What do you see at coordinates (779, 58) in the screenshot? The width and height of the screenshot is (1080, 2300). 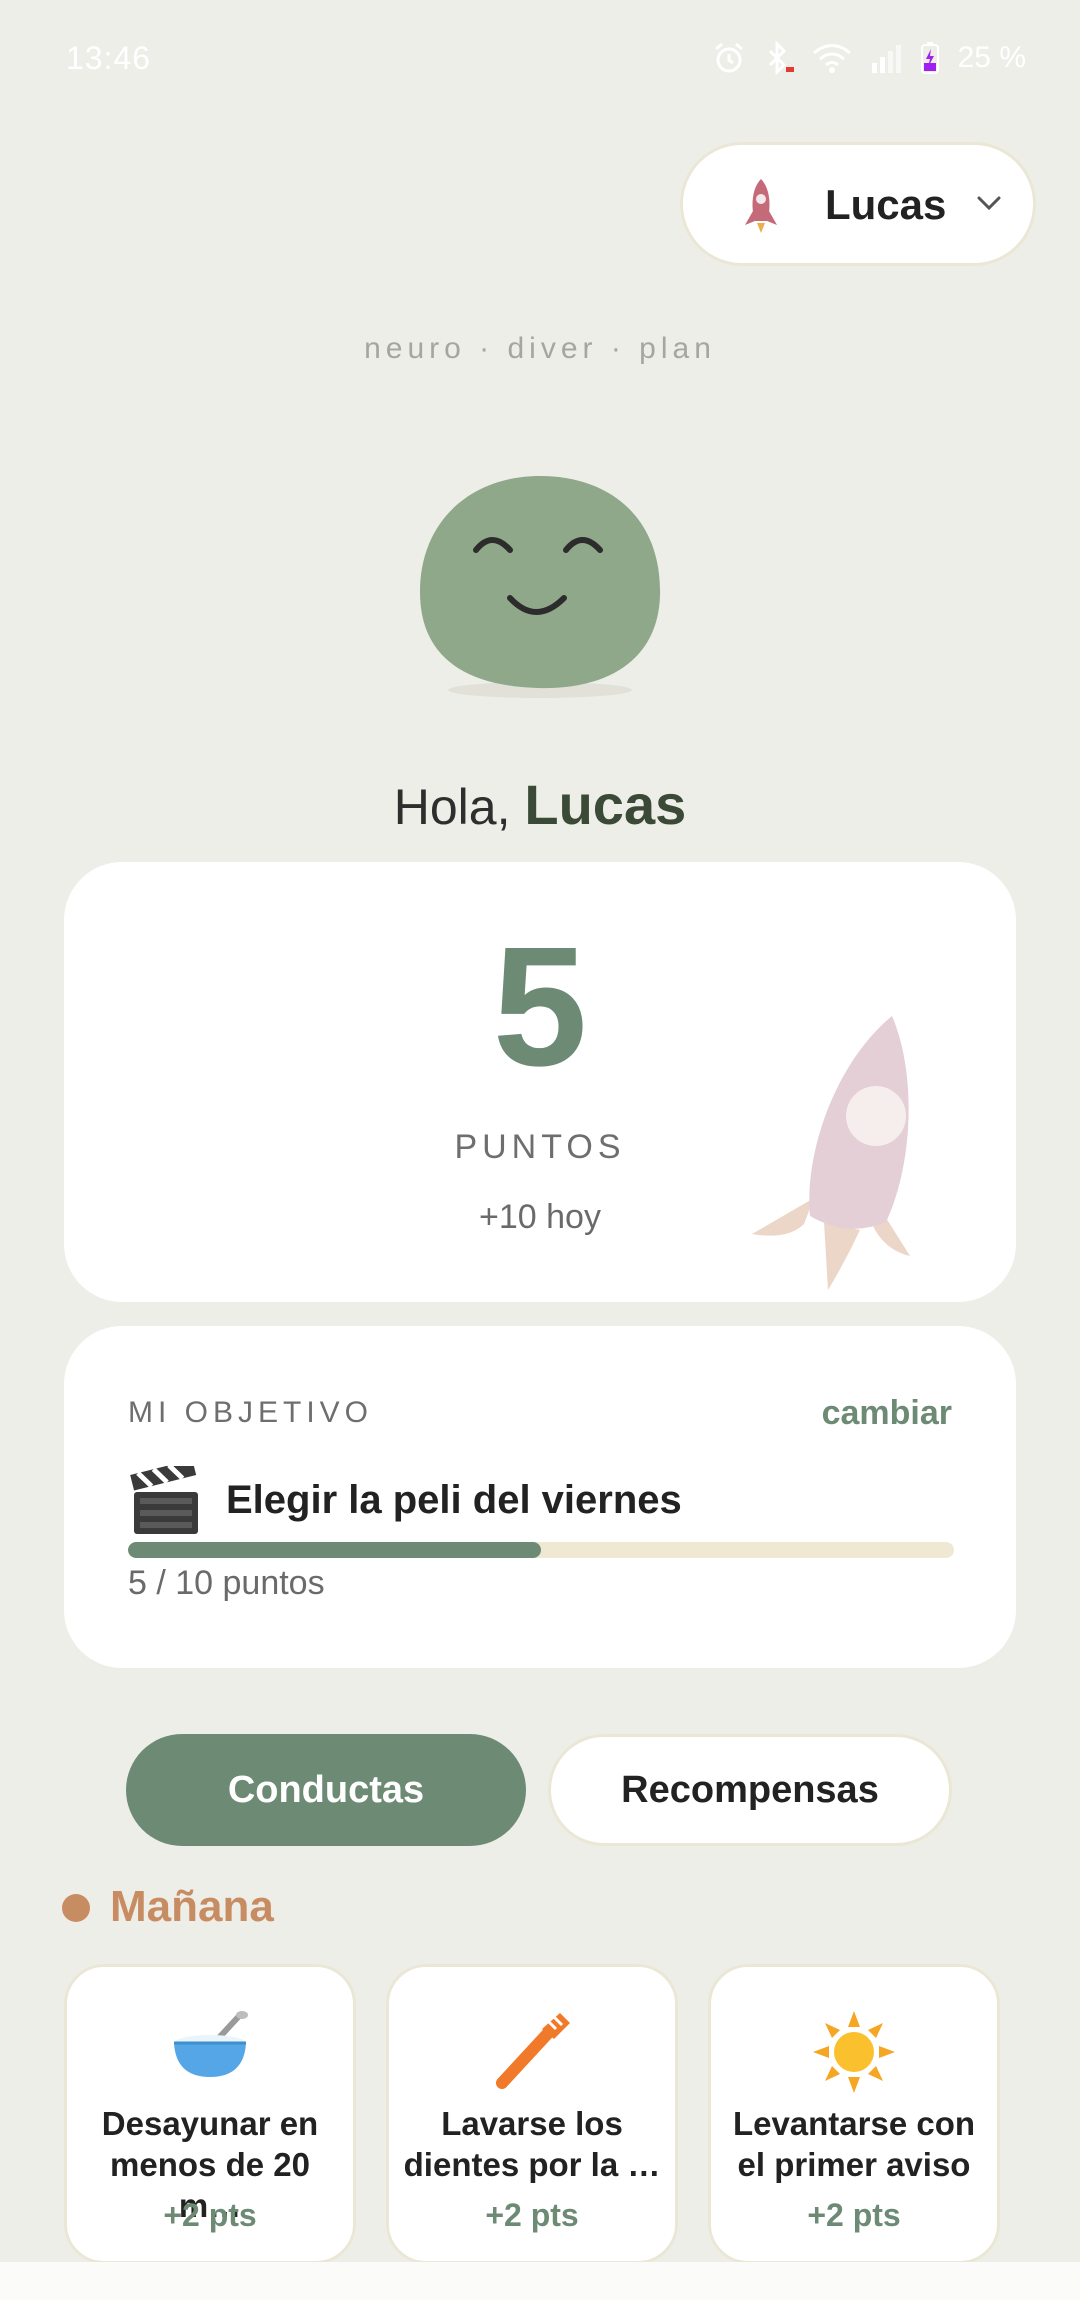 I see `bluetooth-icon` at bounding box center [779, 58].